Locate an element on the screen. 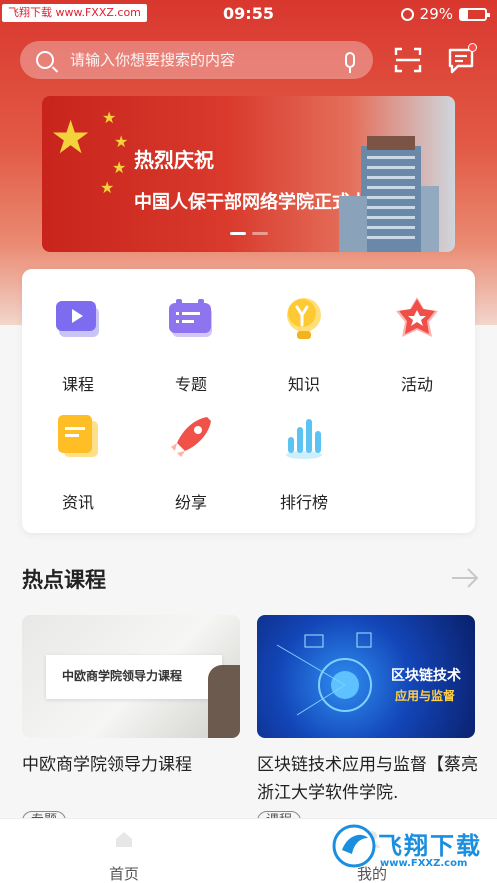 Image resolution: width=497 pixels, height=883 pixels. search-icon is located at coordinates (45, 60).